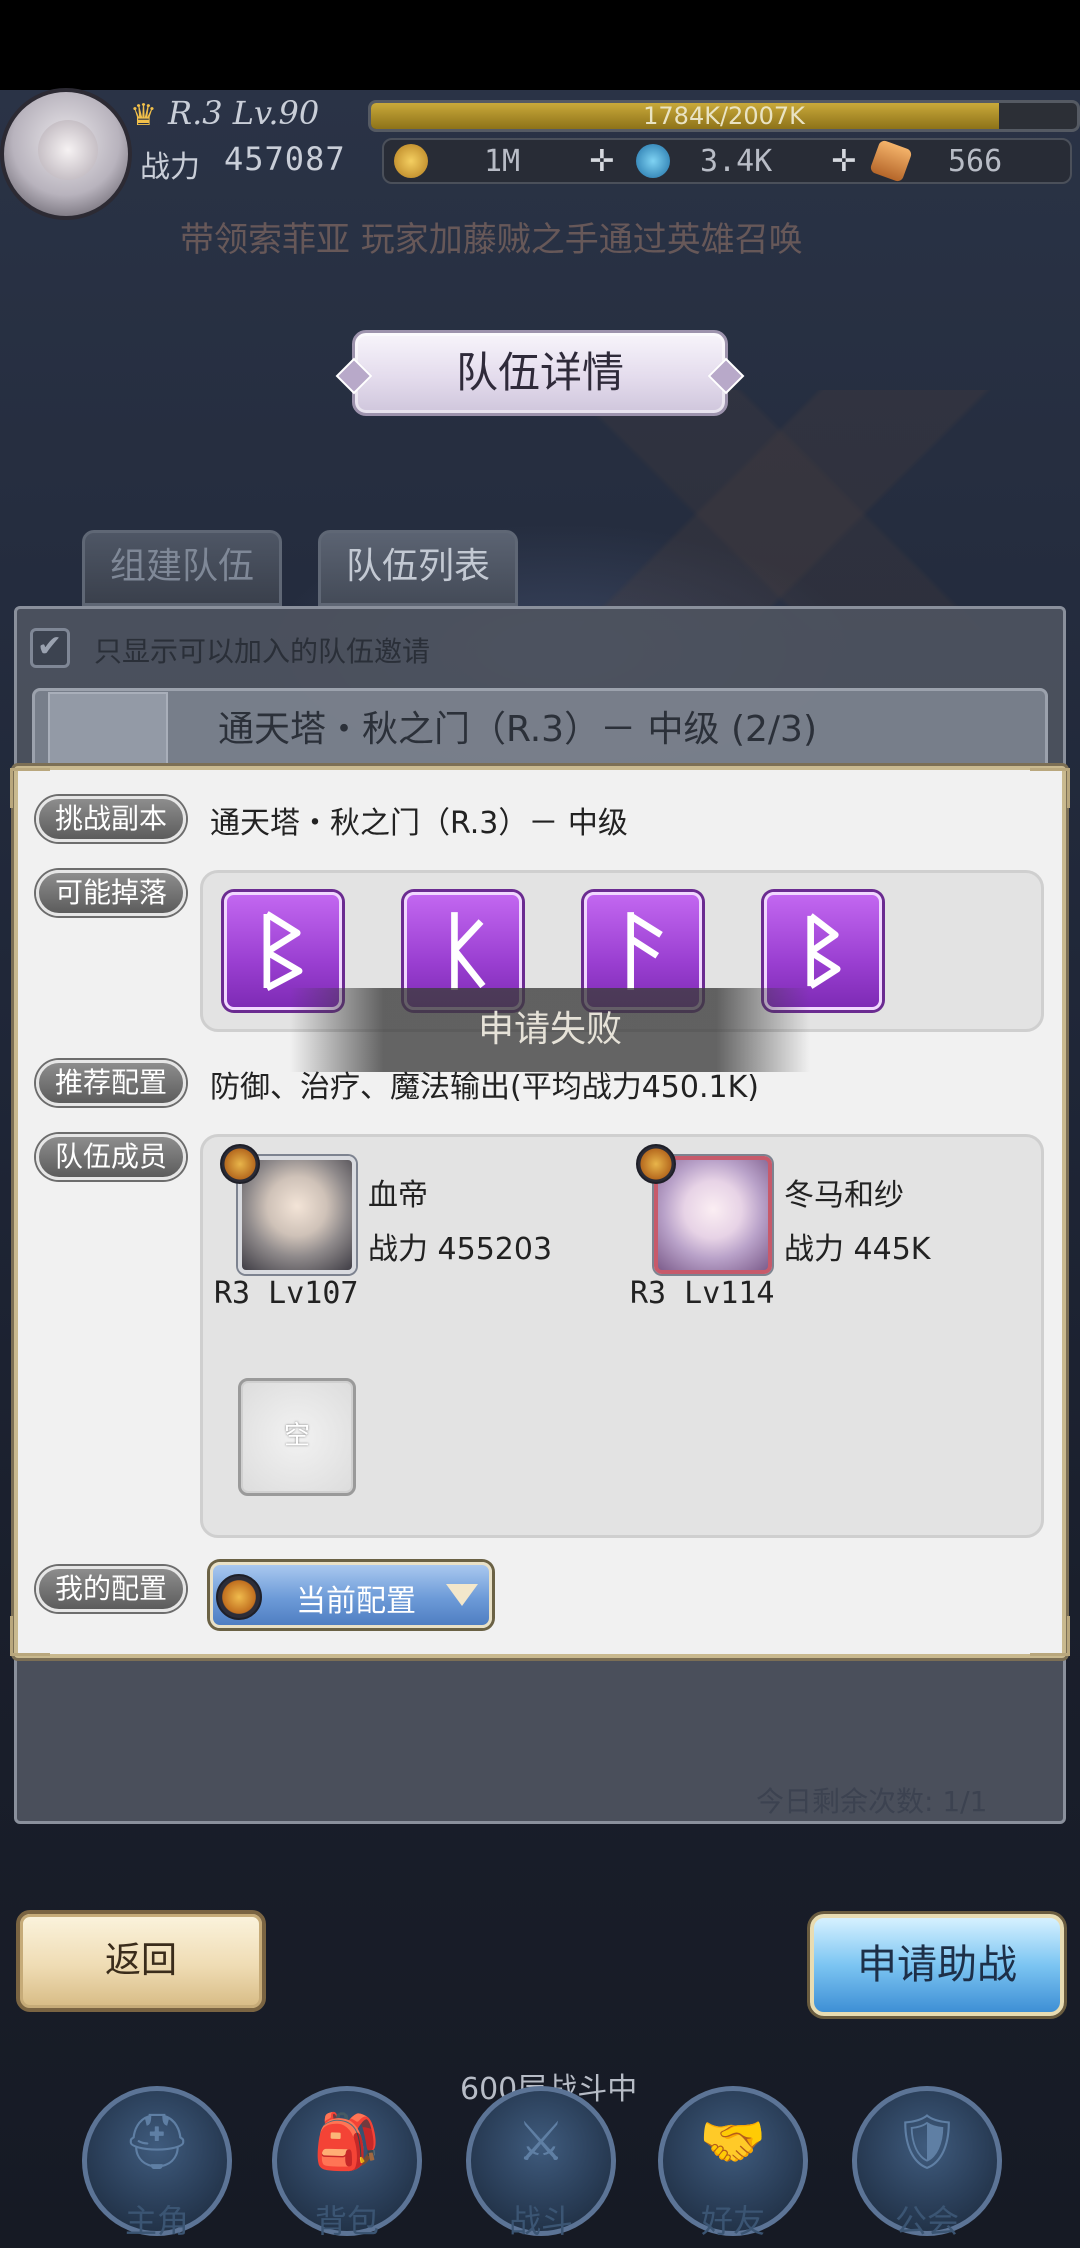  What do you see at coordinates (872, 1801) in the screenshot?
I see `remaining-count: 今日剩余次数: 1/1` at bounding box center [872, 1801].